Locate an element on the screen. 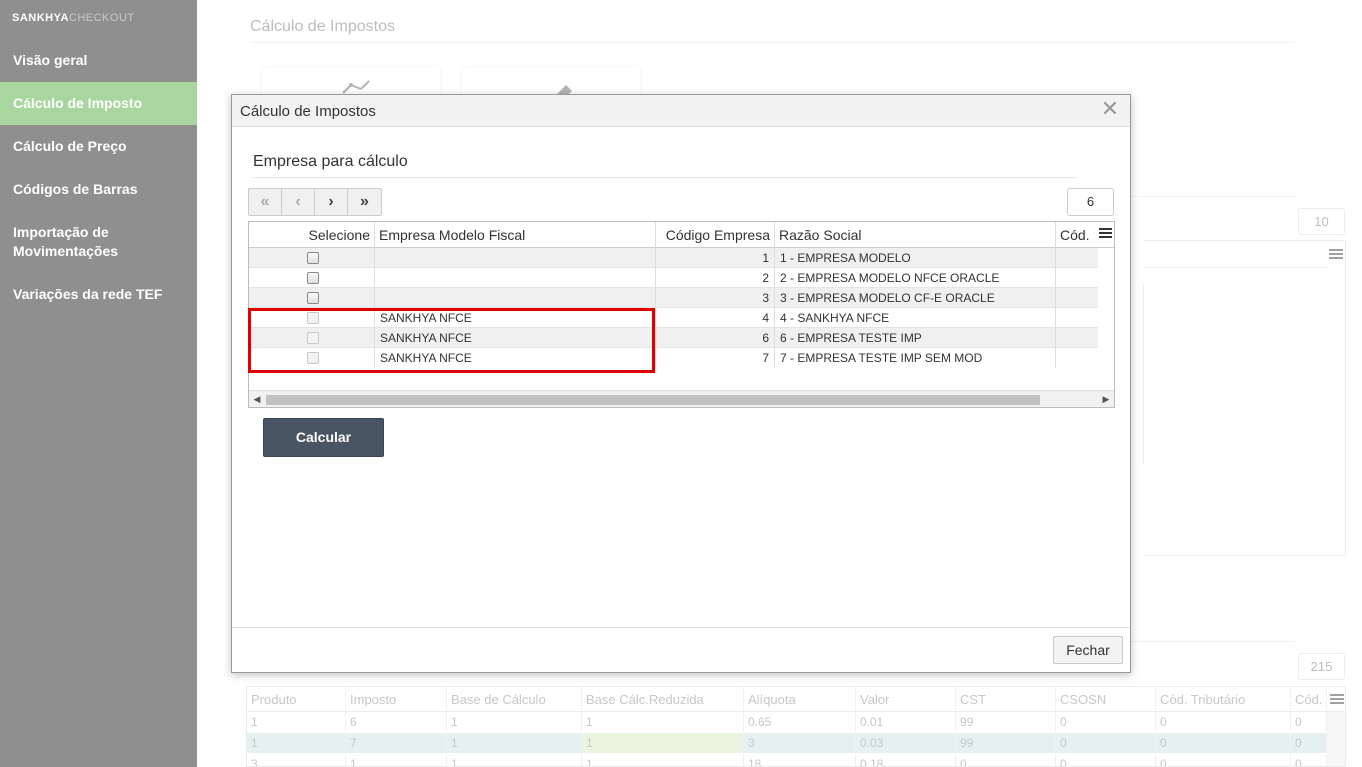  nav-item-label: Códigos de Barras is located at coordinates (75, 189).